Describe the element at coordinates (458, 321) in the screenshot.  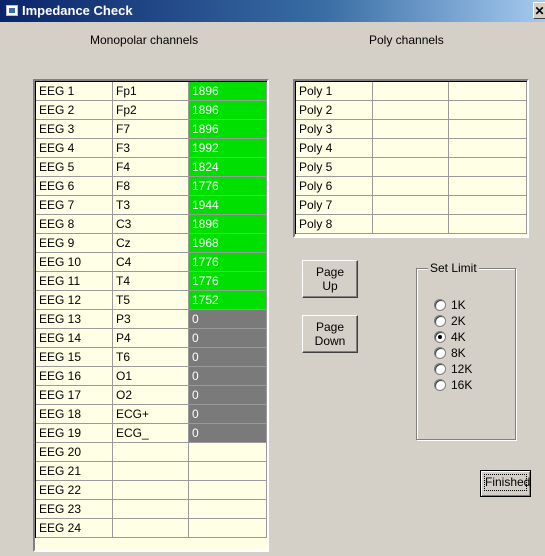
I see `limit-option-label: 2K` at that location.